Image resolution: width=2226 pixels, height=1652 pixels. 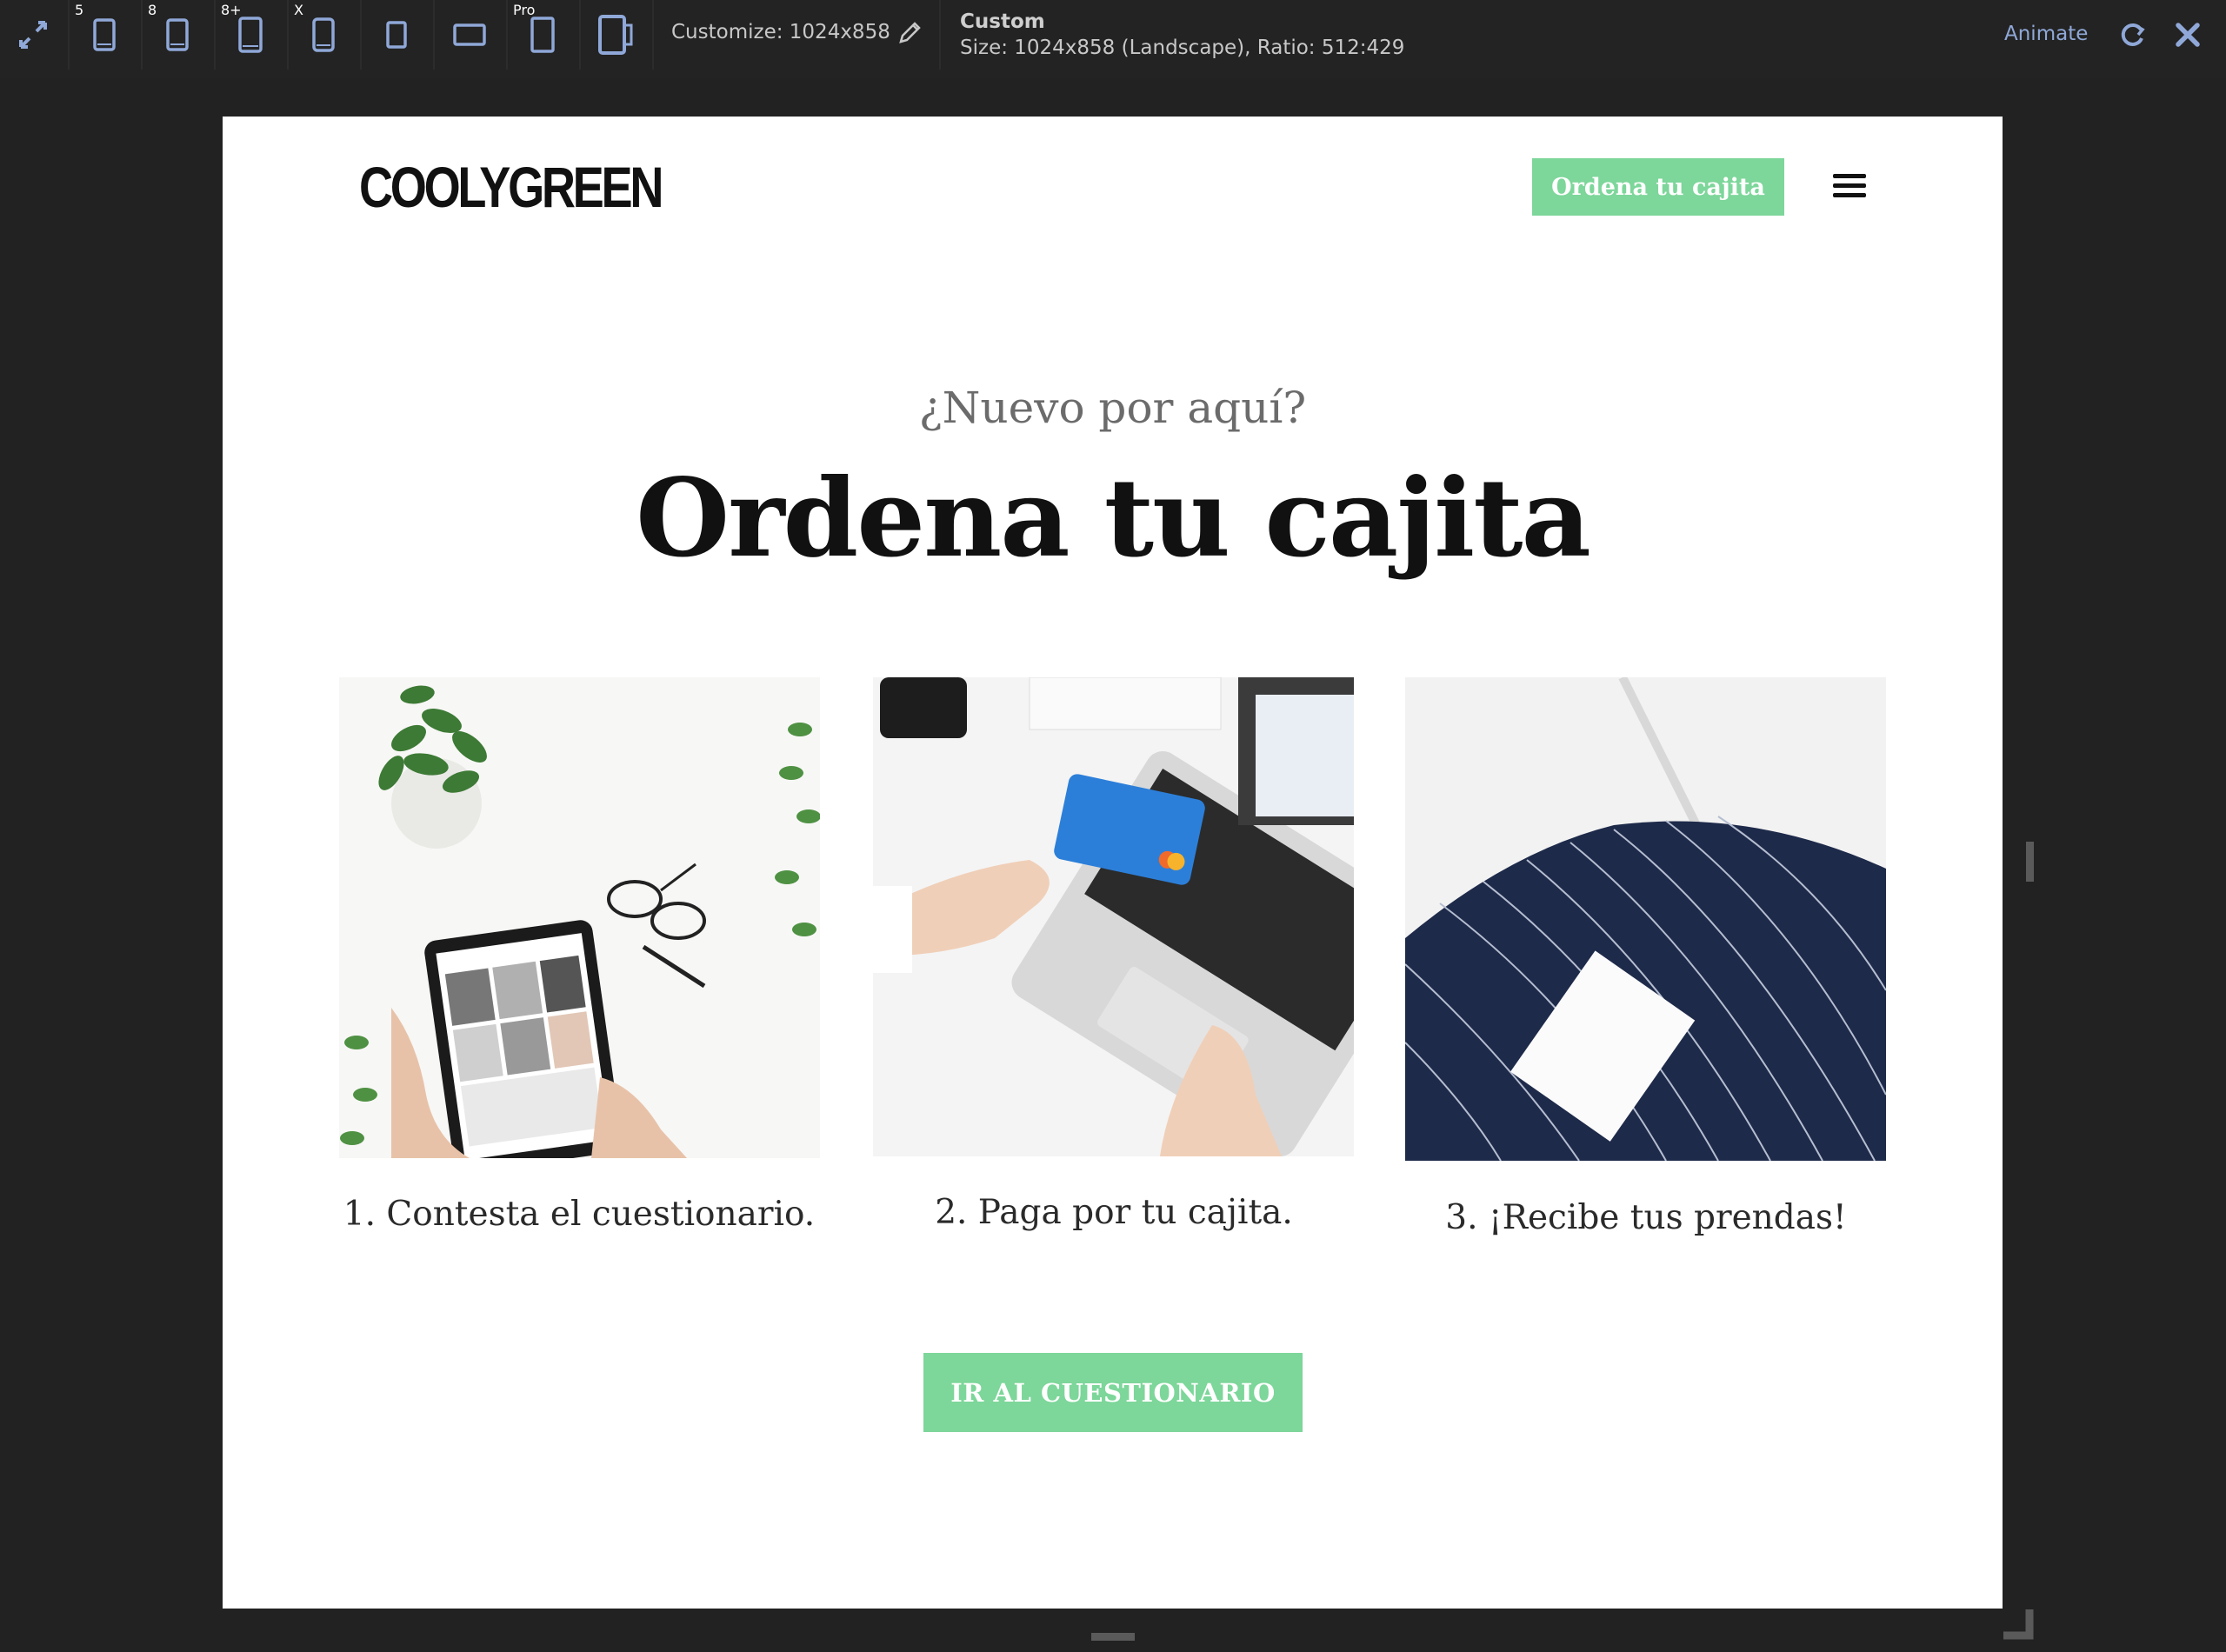 What do you see at coordinates (511, 187) in the screenshot?
I see `site-logo: COOLYGREEN` at bounding box center [511, 187].